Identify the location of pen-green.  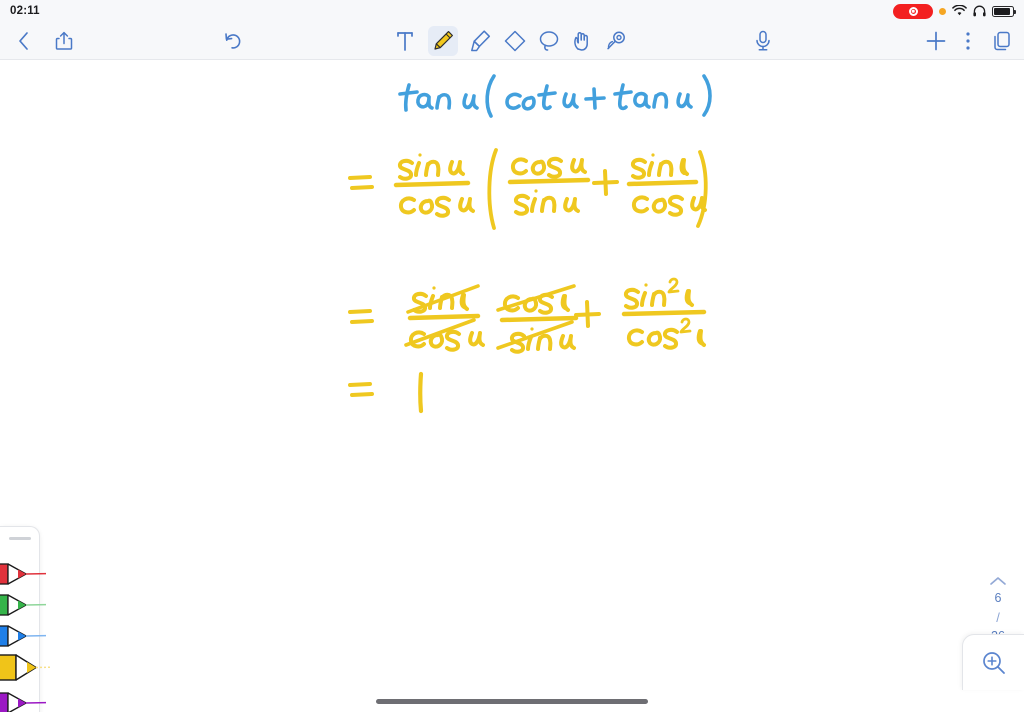
(23, 605).